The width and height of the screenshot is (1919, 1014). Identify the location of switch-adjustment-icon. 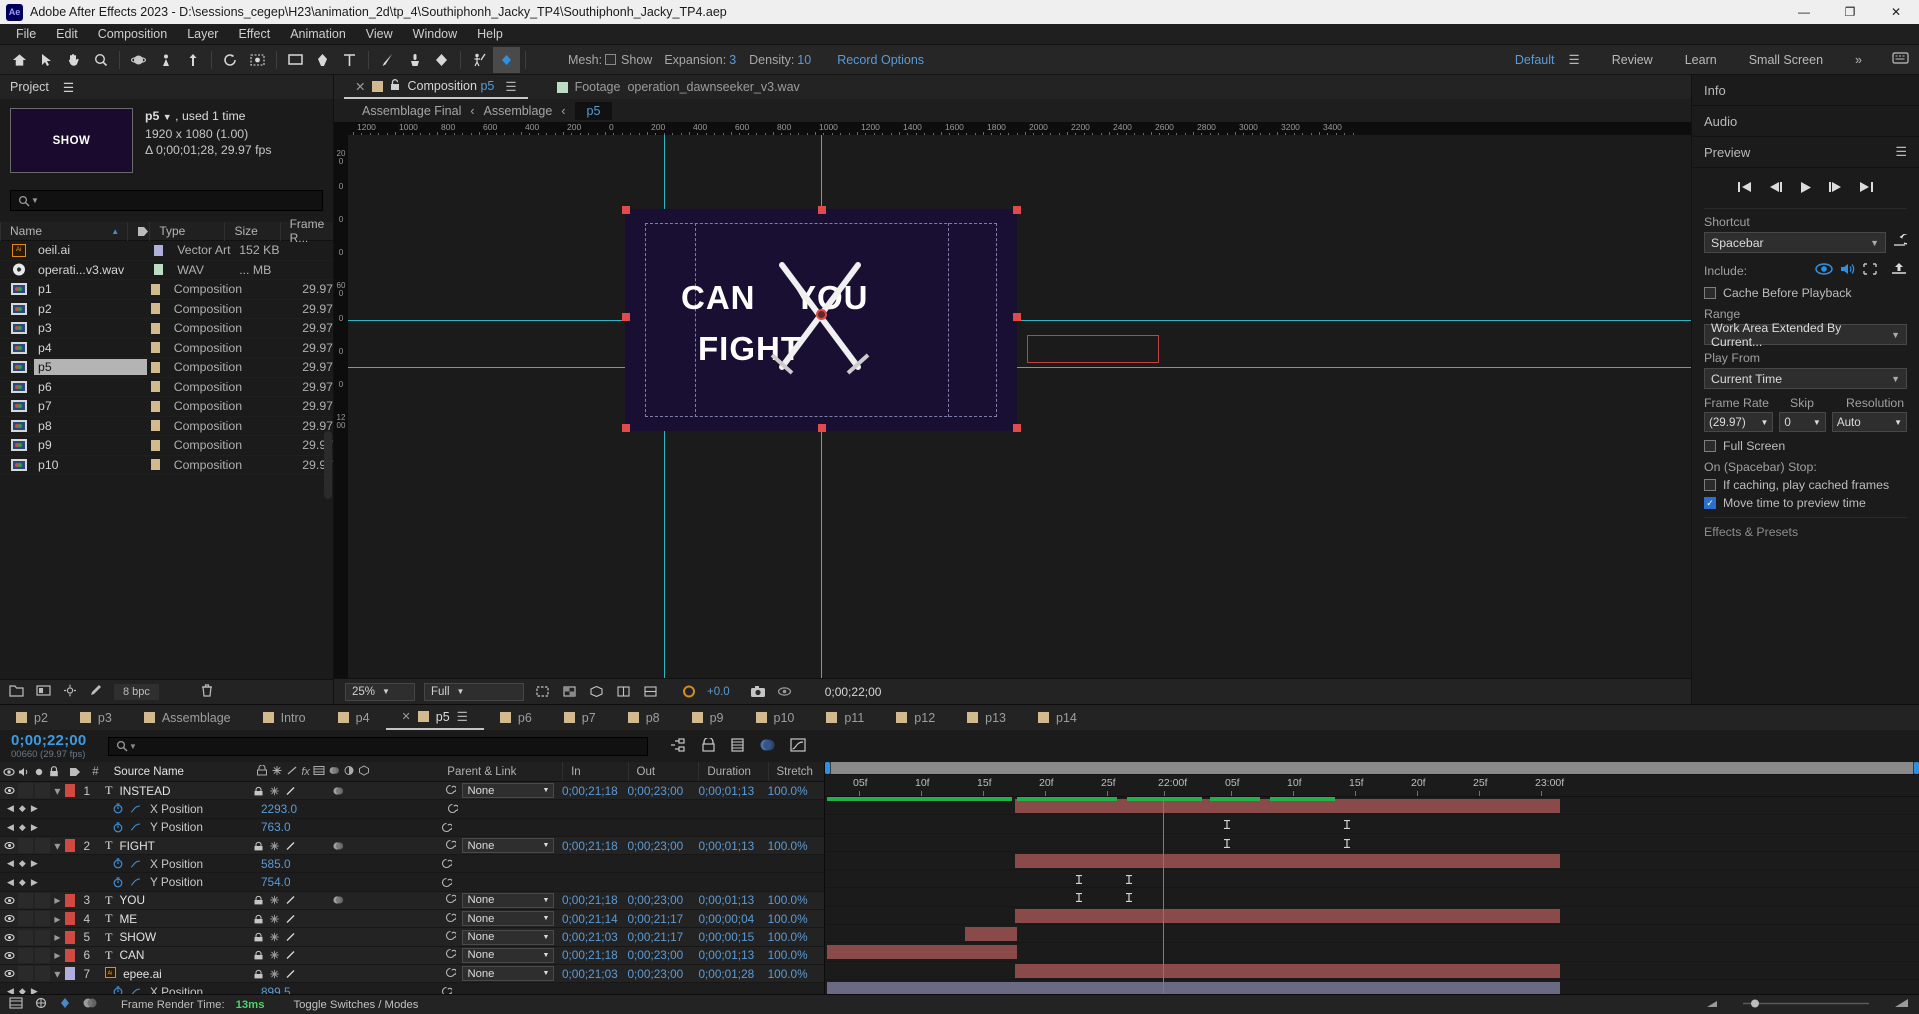
(354, 845).